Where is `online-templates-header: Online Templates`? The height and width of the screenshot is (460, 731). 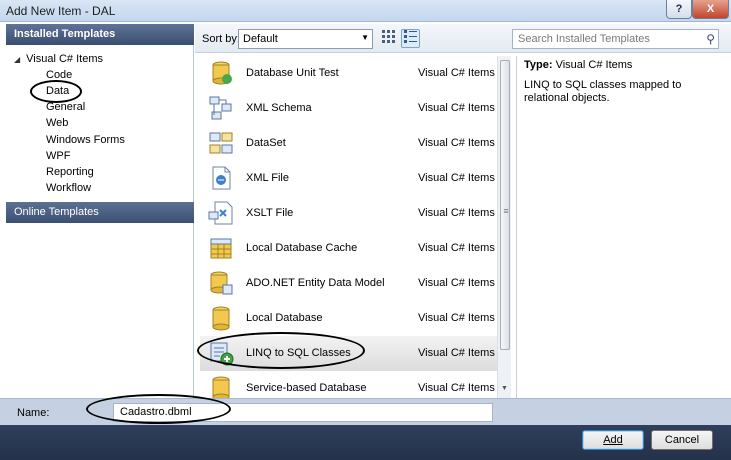
online-templates-header: Online Templates is located at coordinates (100, 212).